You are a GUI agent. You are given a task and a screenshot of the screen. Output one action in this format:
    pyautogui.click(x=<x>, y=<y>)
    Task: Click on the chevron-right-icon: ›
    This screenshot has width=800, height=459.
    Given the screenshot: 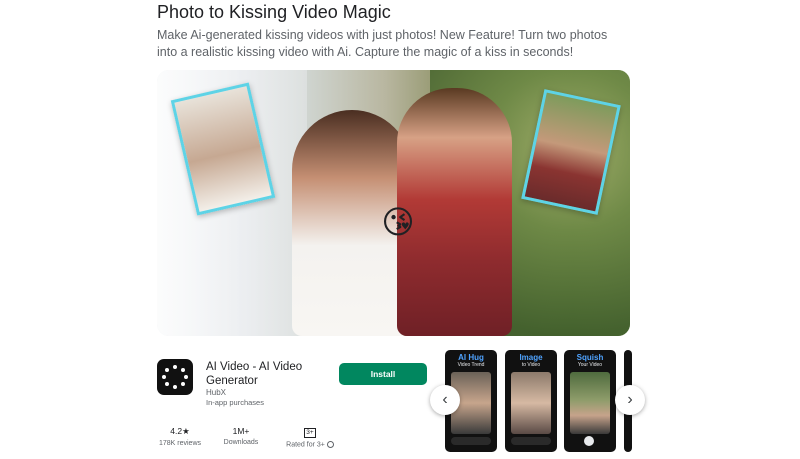 What is the action you would take?
    pyautogui.click(x=630, y=399)
    